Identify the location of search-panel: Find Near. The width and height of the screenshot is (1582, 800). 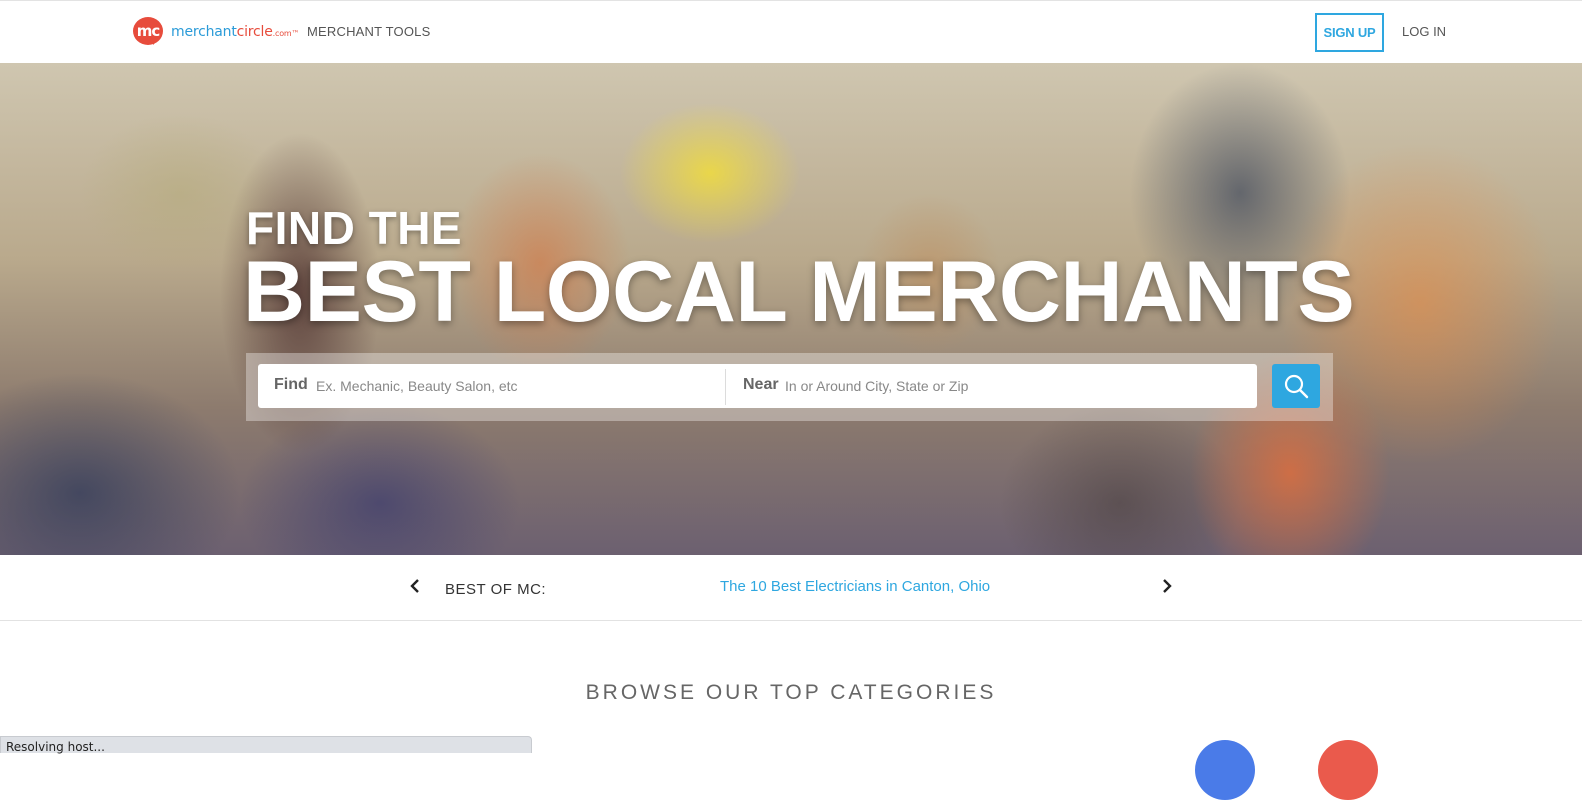
(789, 387).